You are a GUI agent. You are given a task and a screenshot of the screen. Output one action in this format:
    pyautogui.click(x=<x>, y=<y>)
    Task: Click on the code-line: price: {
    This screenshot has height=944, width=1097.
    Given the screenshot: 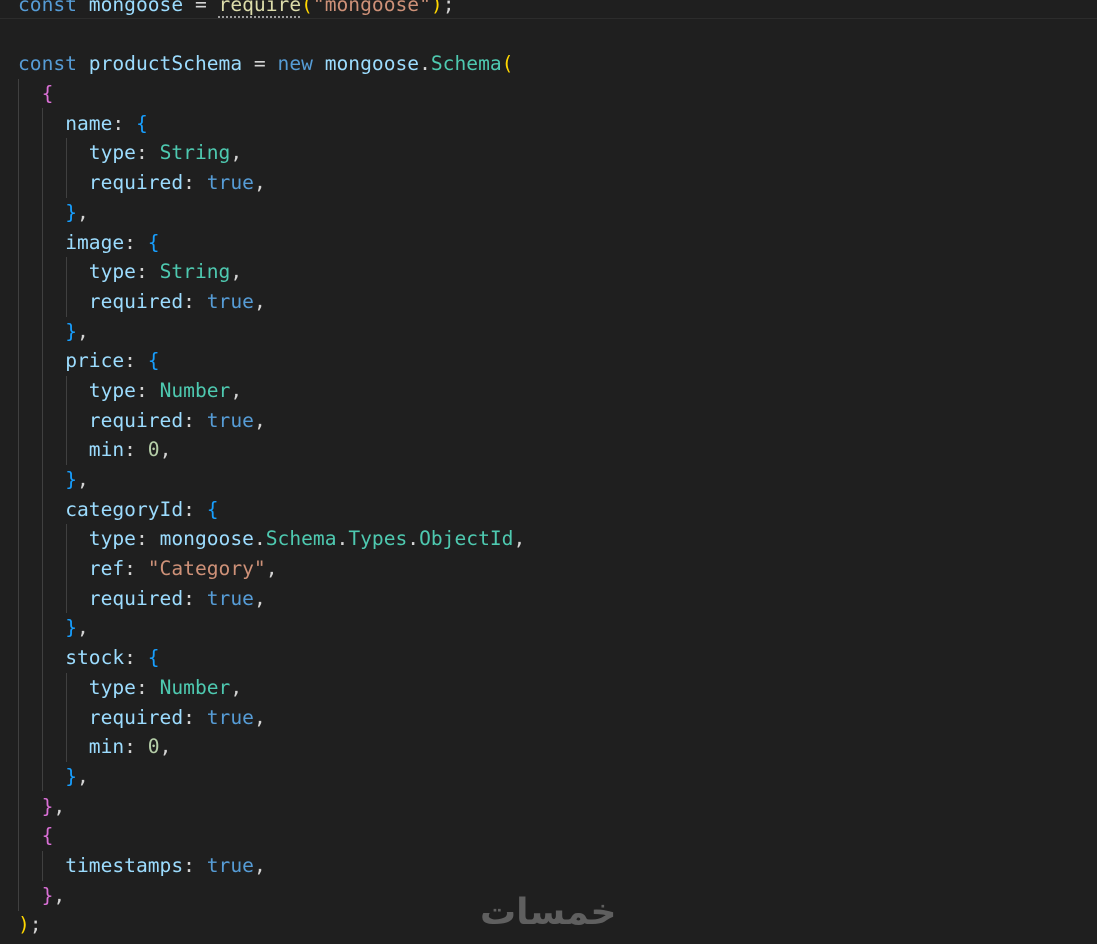 What is the action you would take?
    pyautogui.click(x=271, y=361)
    